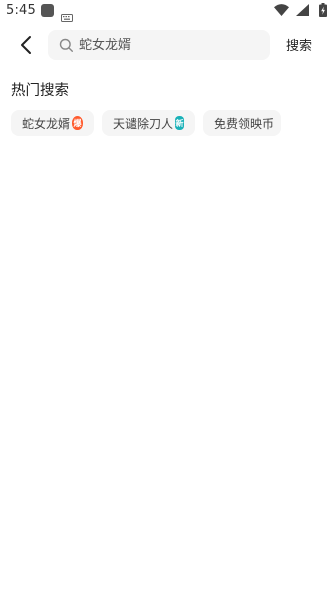 The image size is (333, 592). What do you see at coordinates (21, 10) in the screenshot?
I see `status-time: 5:45` at bounding box center [21, 10].